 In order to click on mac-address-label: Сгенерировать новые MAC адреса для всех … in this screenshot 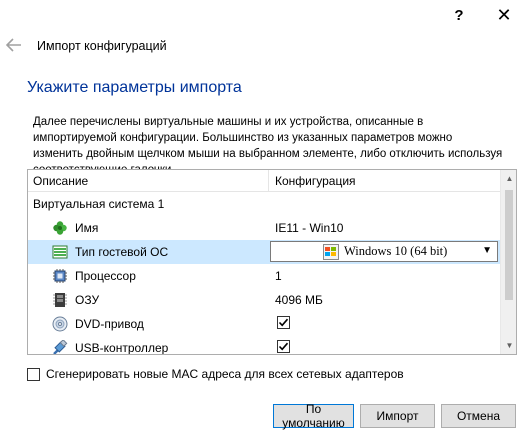, I will do `click(225, 374)`.